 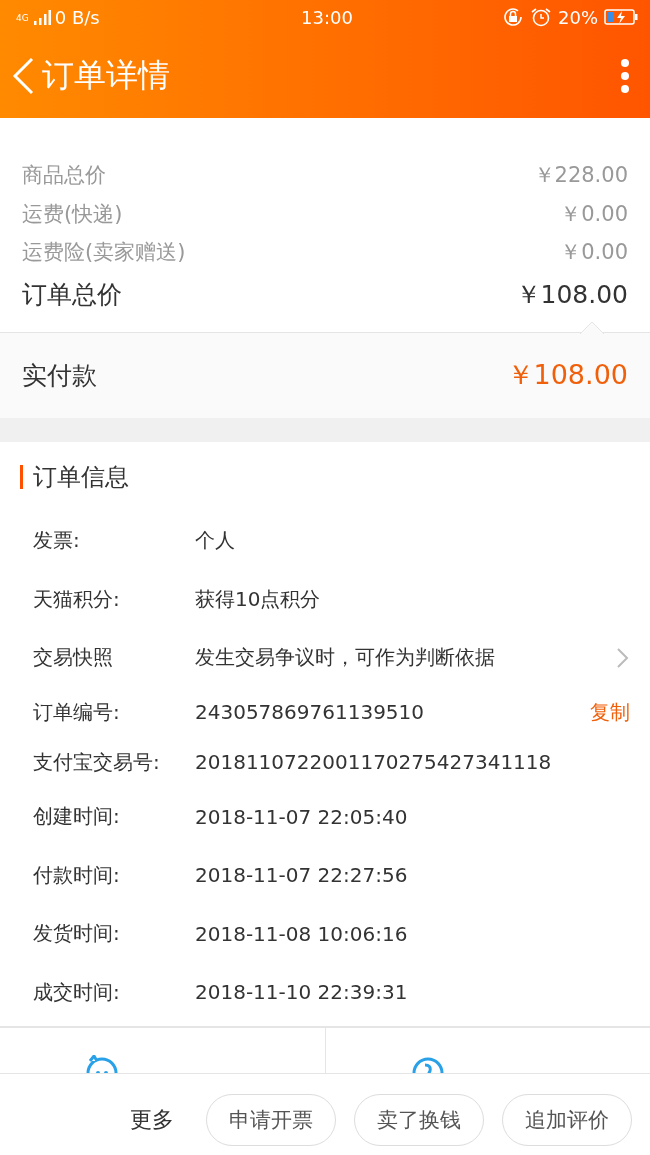 What do you see at coordinates (310, 712) in the screenshot?
I see `info-value: 243057869761139510` at bounding box center [310, 712].